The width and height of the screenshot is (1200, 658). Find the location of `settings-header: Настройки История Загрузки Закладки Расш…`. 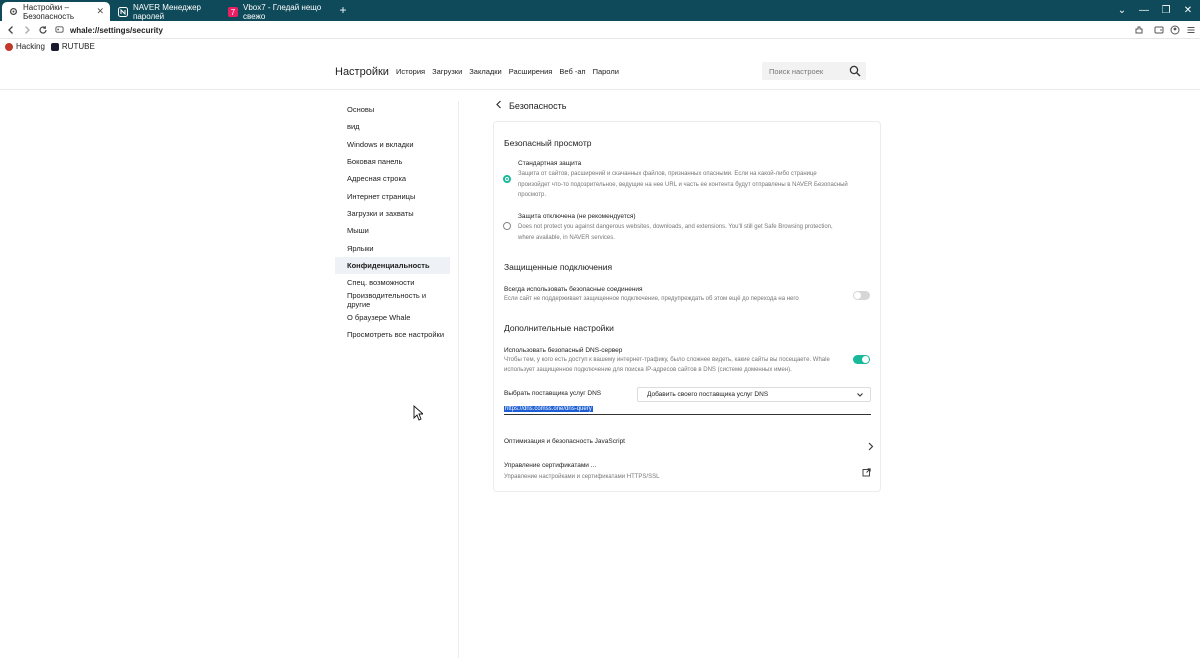

settings-header: Настройки История Загрузки Закладки Расш… is located at coordinates (600, 72).